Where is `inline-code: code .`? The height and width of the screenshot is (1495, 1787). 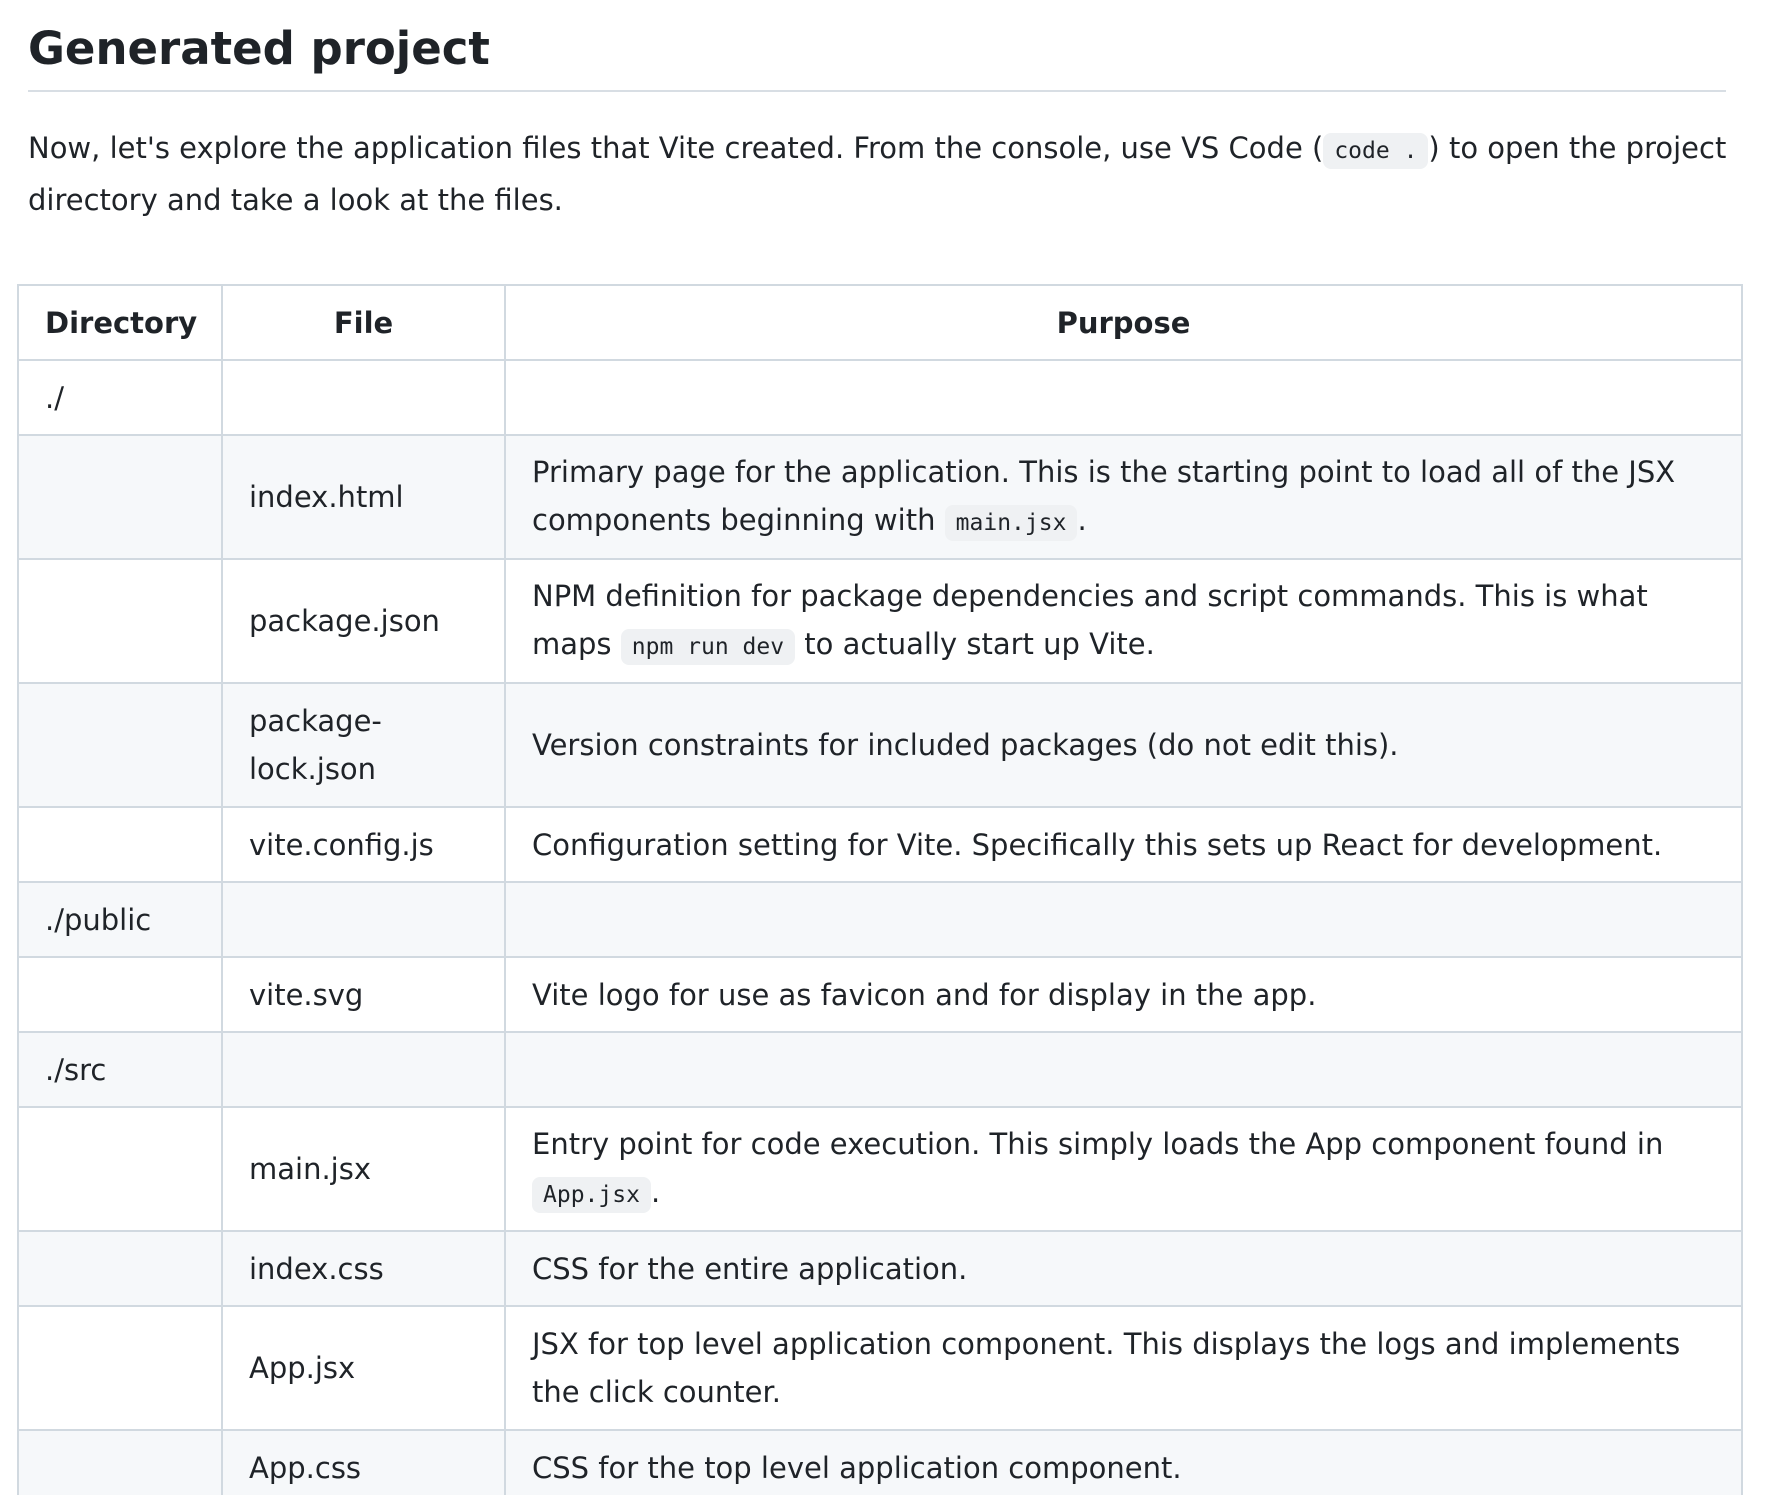
inline-code: code . is located at coordinates (1376, 151).